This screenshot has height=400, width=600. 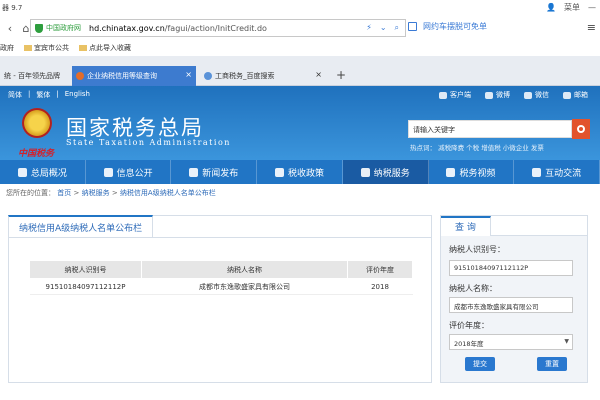 What do you see at coordinates (480, 364) in the screenshot?
I see `submit-button: 提交` at bounding box center [480, 364].